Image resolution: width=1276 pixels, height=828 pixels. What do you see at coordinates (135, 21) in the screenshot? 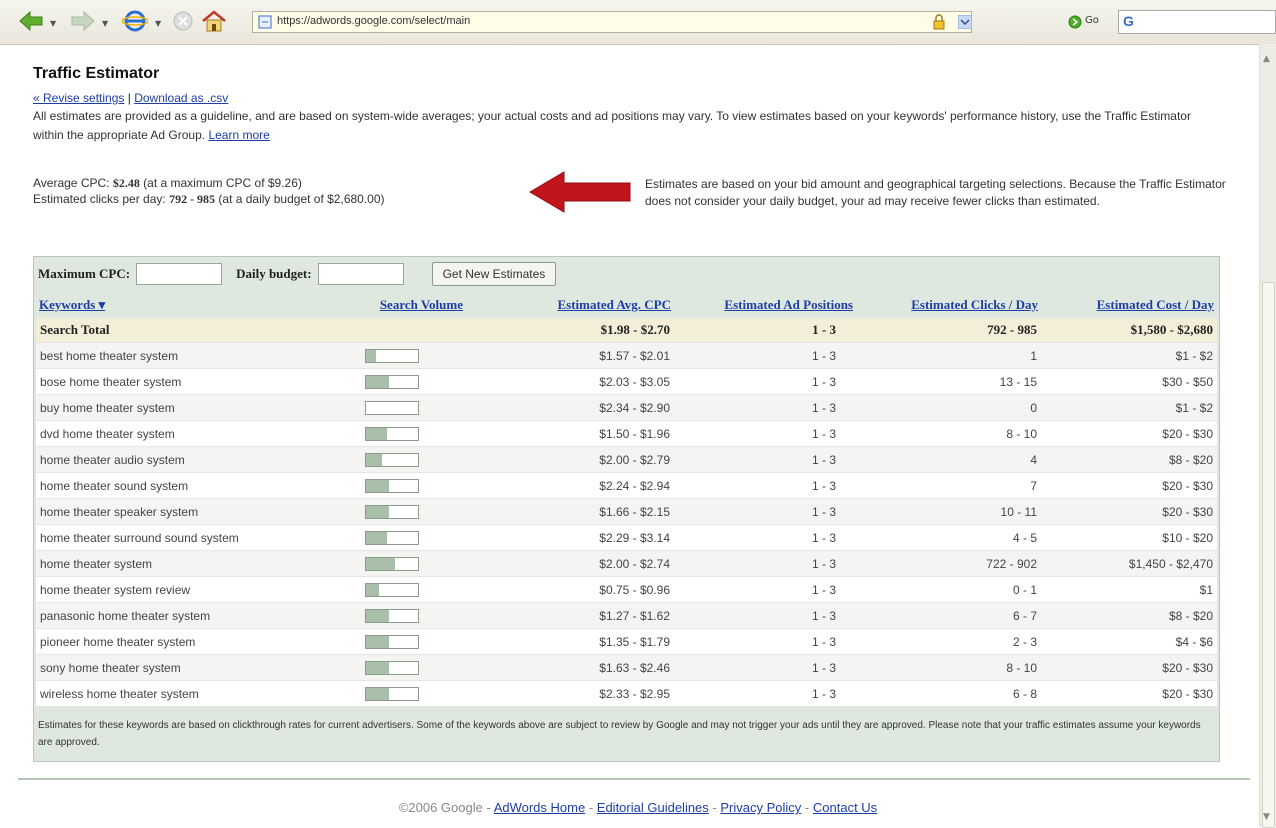
I see `browser-logo-button` at bounding box center [135, 21].